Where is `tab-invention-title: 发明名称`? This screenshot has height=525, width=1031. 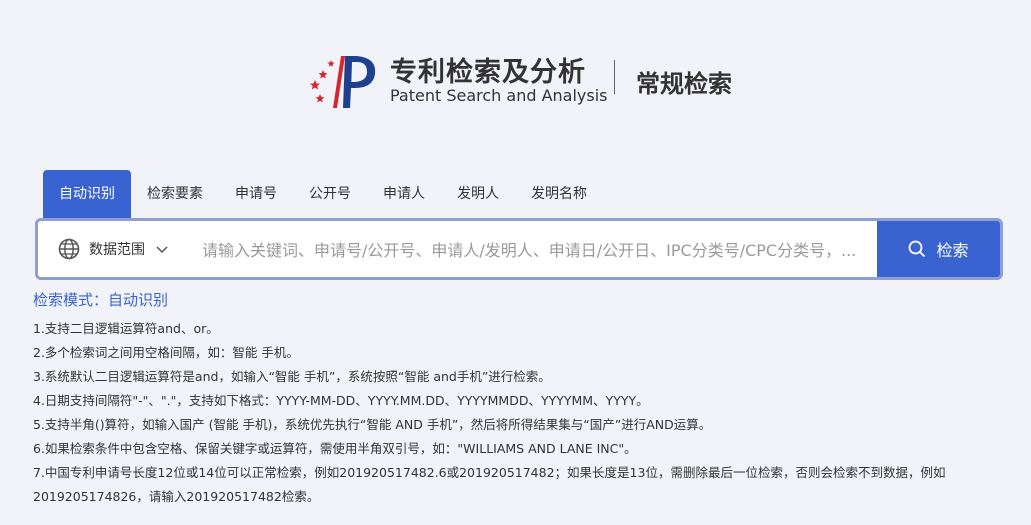
tab-invention-title: 发明名称 is located at coordinates (559, 194).